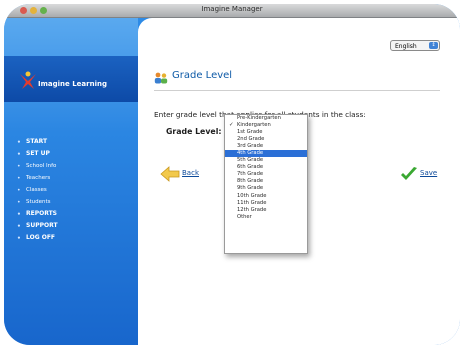  I want to click on dropdown-option: 11th Grade, so click(266, 203).